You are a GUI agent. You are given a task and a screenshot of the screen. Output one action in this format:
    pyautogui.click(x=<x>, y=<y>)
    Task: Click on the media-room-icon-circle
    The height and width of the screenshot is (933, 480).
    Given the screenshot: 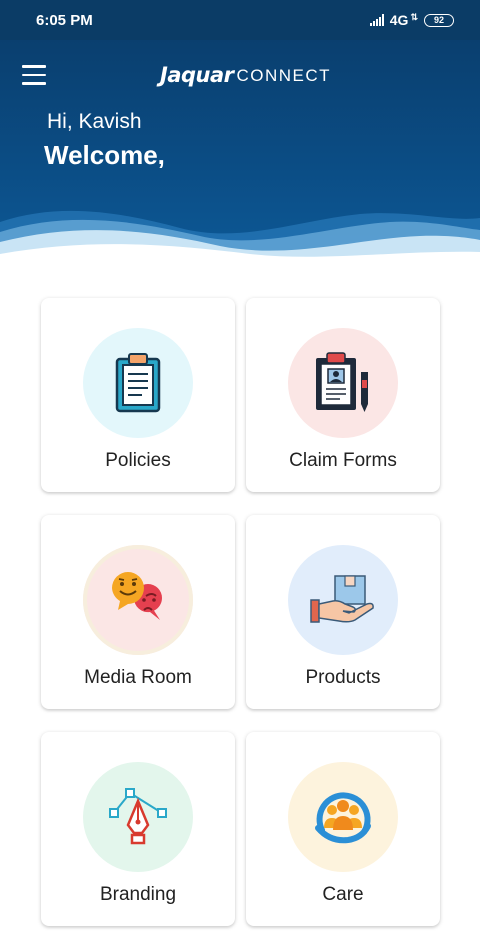 What is the action you would take?
    pyautogui.click(x=138, y=600)
    